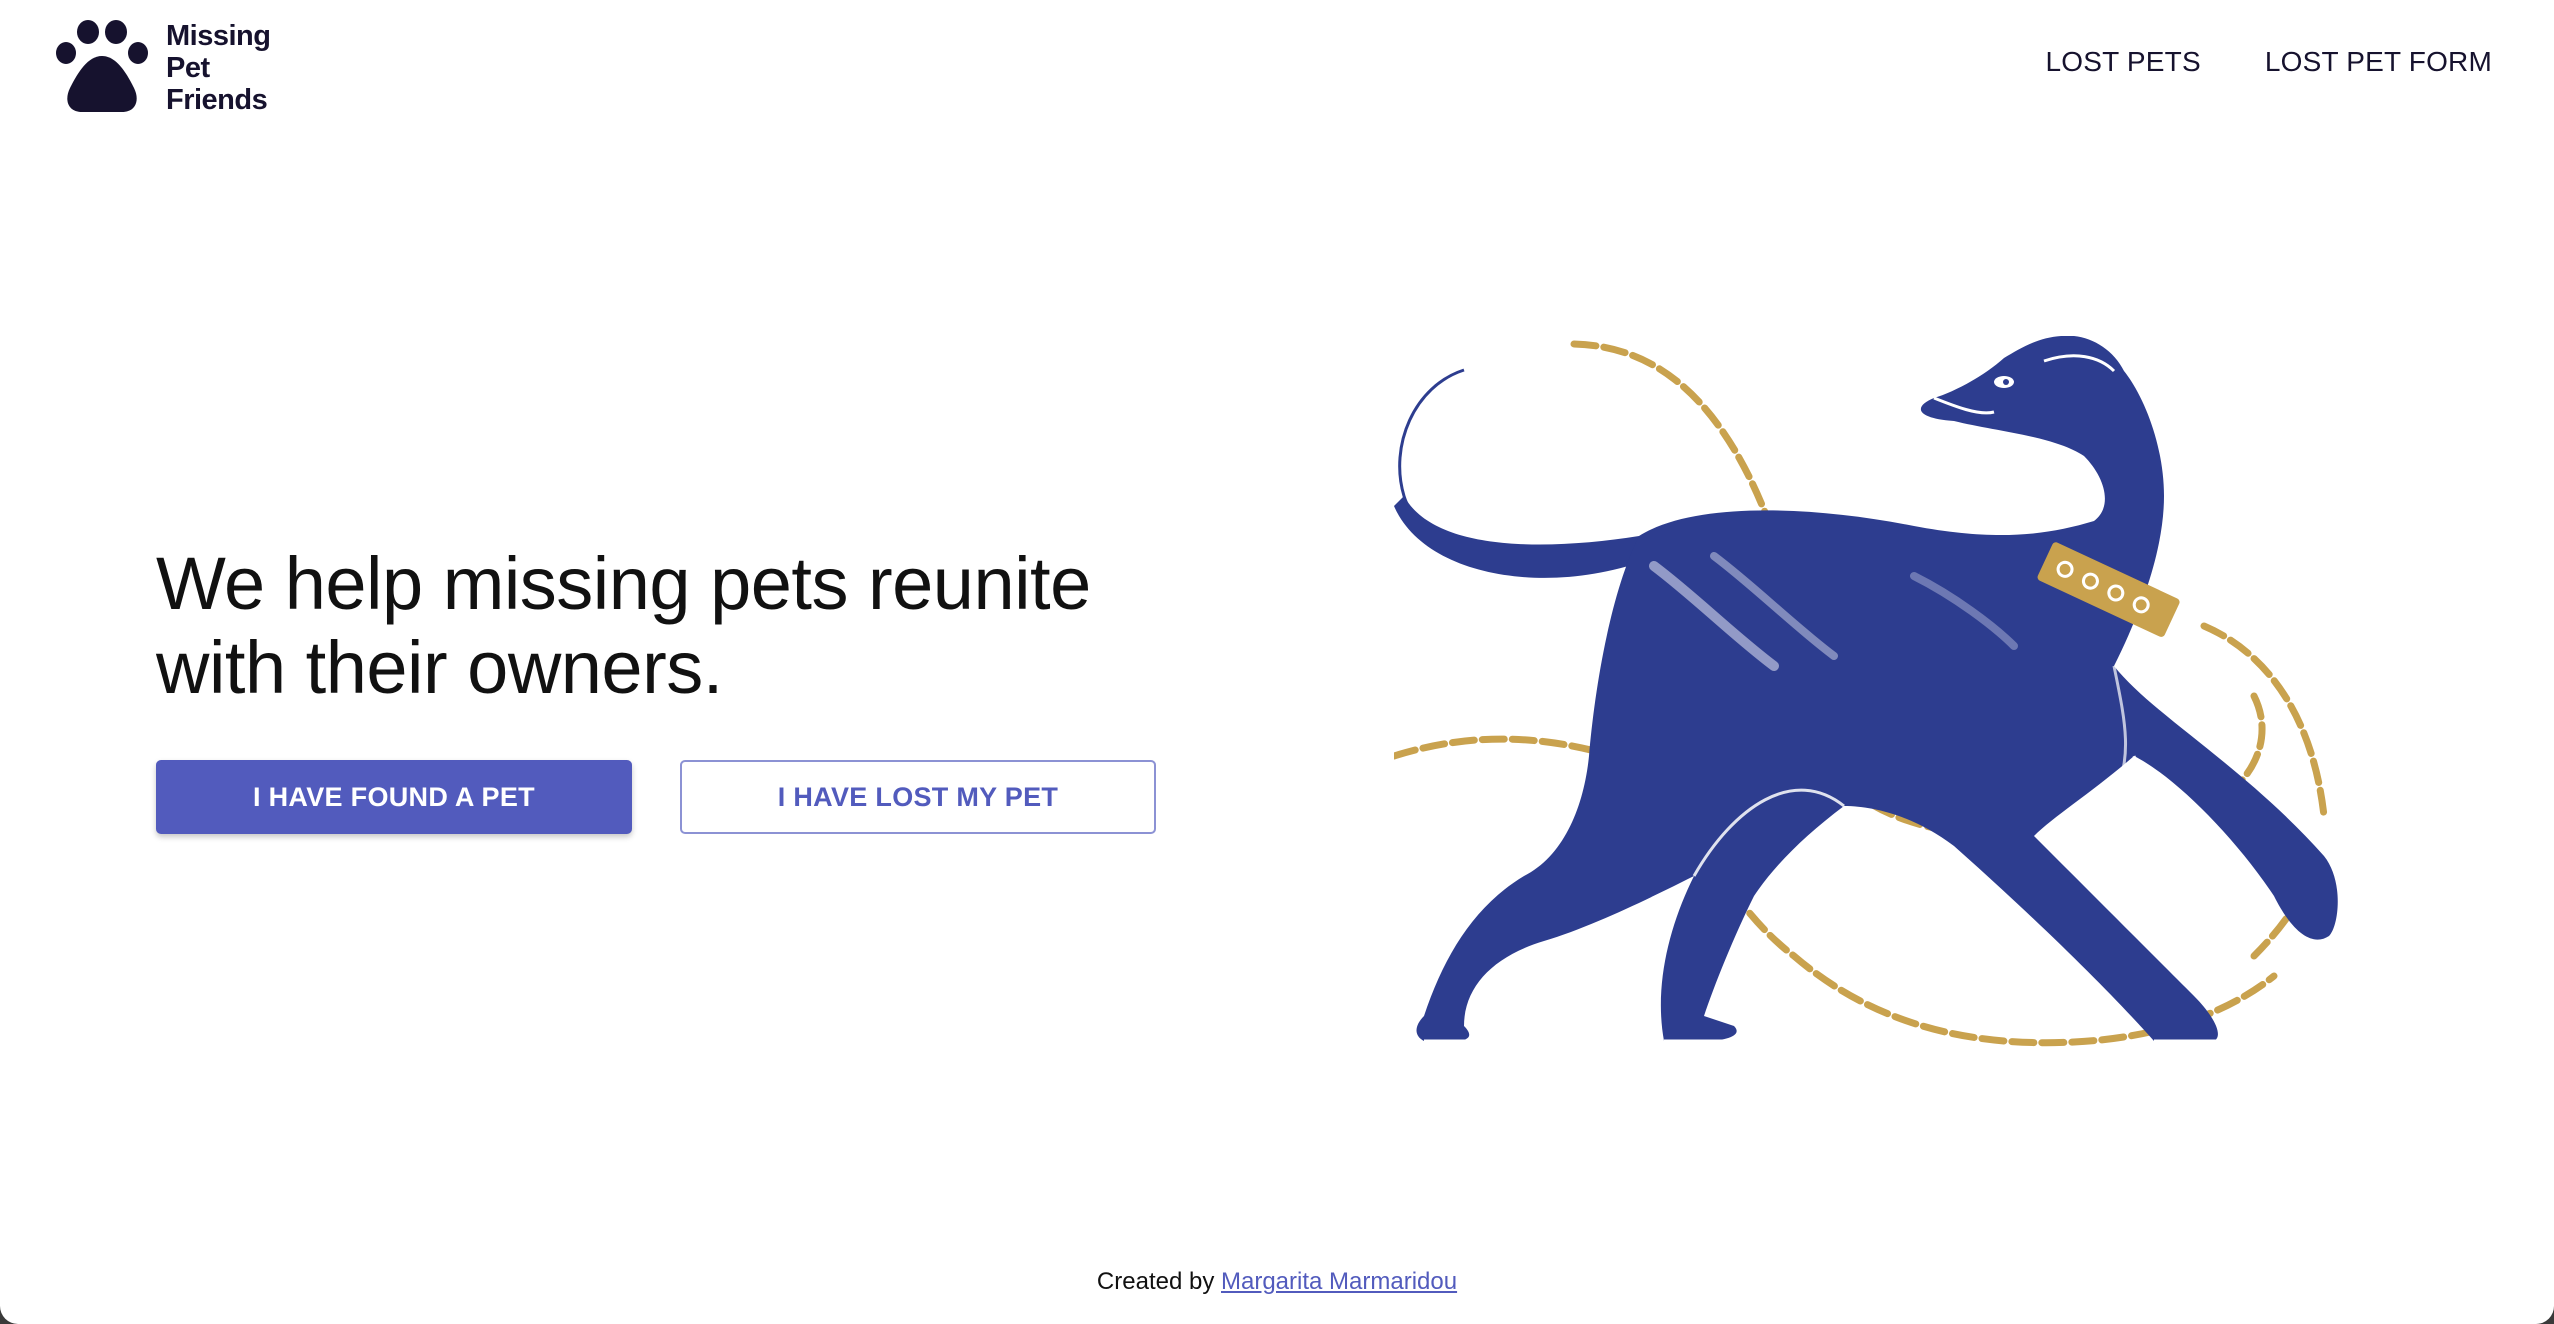  I want to click on author-link: Margarita Marmaridou, so click(1339, 1281).